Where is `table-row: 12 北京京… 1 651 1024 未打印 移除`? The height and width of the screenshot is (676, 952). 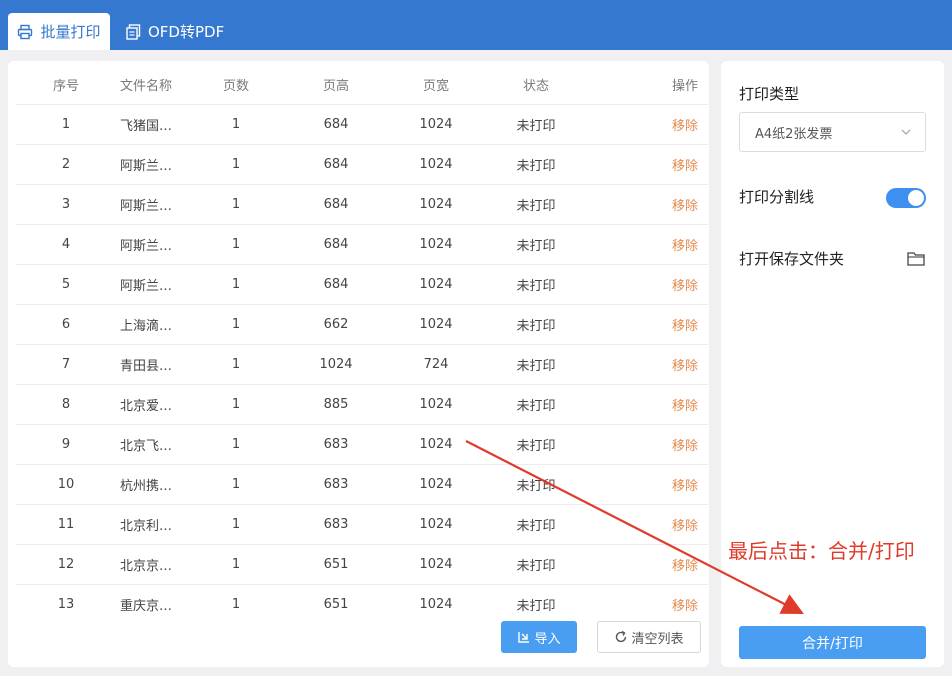
table-row: 12 北京京… 1 651 1024 未打印 移除 is located at coordinates (362, 565).